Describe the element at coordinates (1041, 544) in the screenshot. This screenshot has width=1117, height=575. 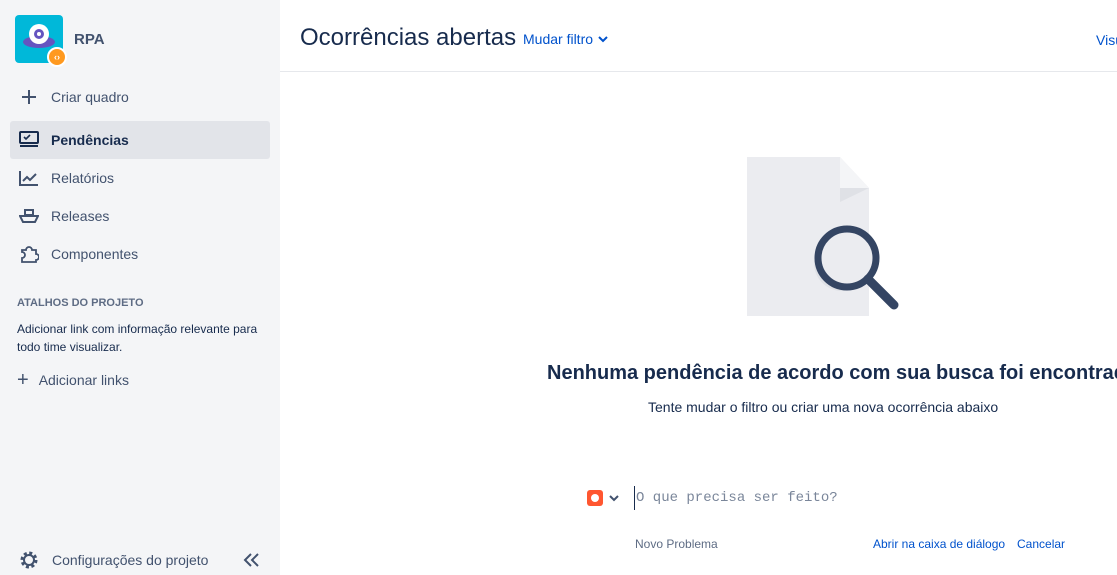
I see `cancel-link: Cancelar` at that location.